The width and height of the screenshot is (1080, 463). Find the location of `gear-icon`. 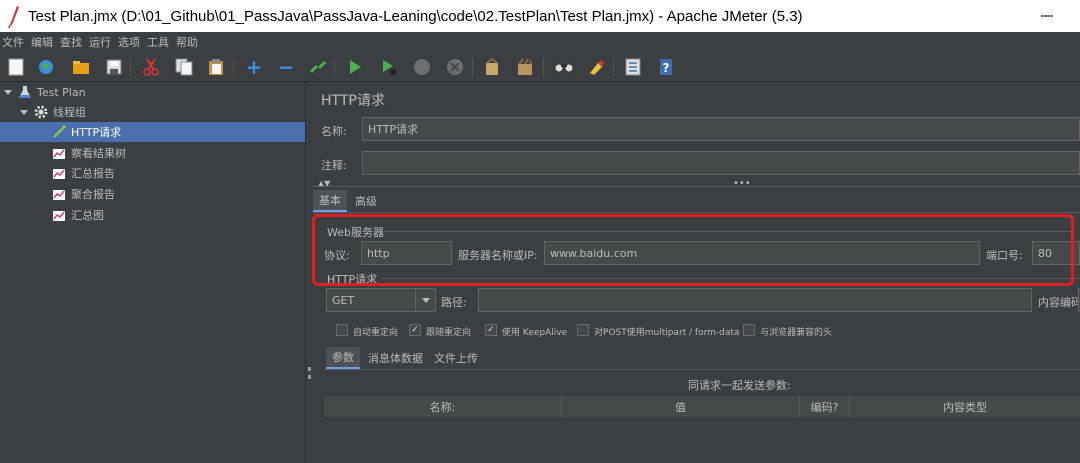

gear-icon is located at coordinates (41, 112).